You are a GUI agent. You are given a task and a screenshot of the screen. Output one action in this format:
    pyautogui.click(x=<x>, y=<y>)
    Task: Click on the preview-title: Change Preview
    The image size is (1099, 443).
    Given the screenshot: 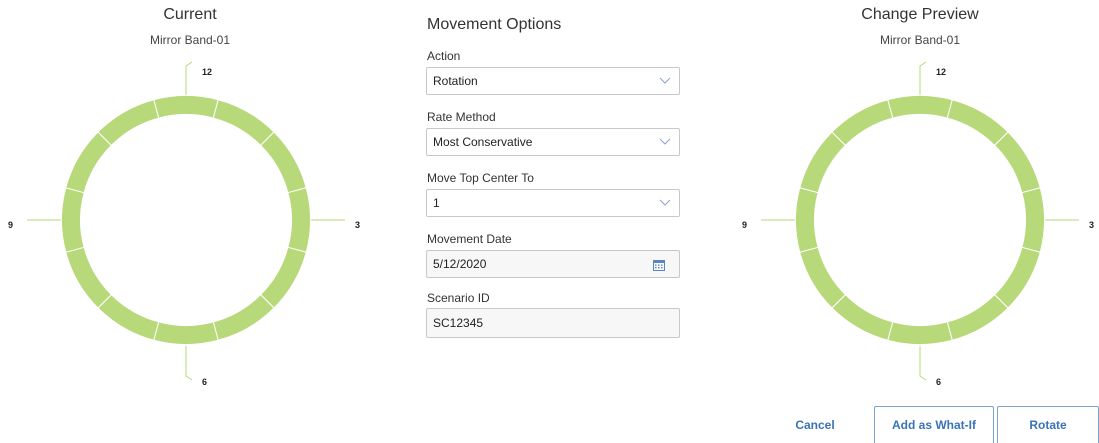 What is the action you would take?
    pyautogui.click(x=920, y=14)
    